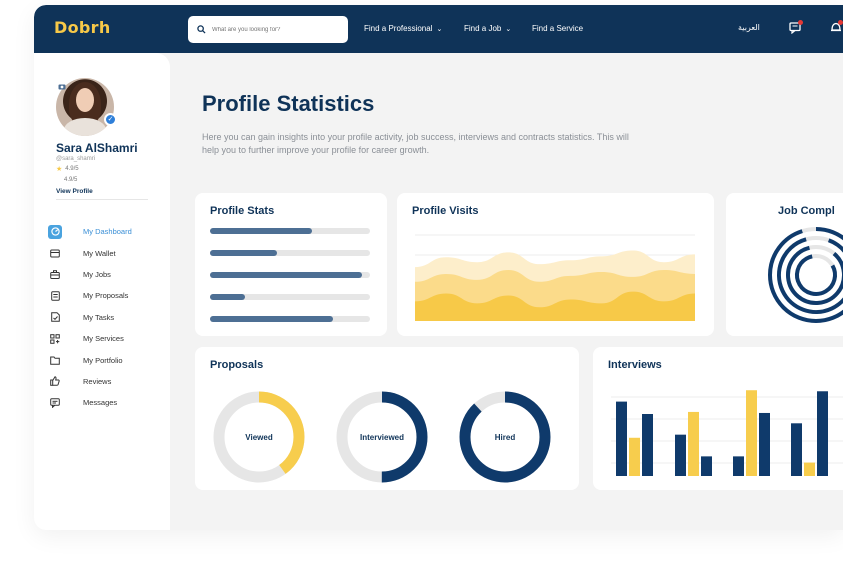 Image resolution: width=843 pixels, height=577 pixels. I want to click on sidebar-item-tasks: My Tasks, so click(90, 317).